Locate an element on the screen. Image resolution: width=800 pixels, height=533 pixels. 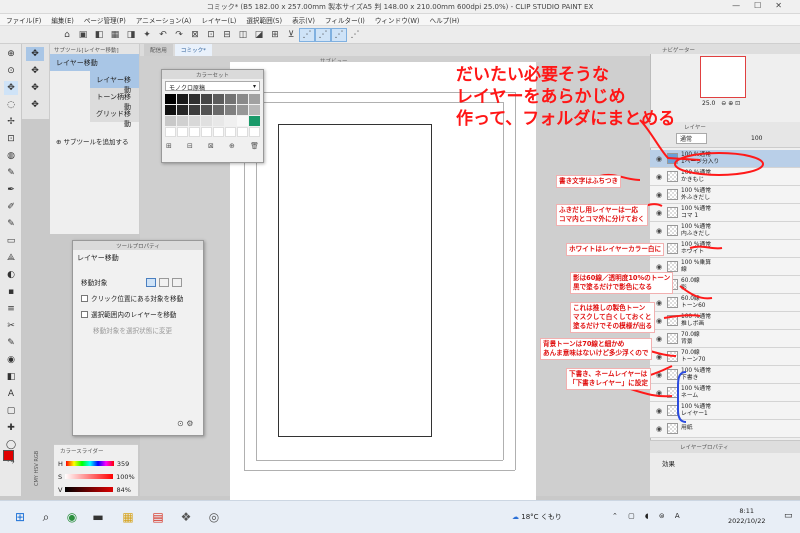
windows-start-icon: ⊞ is located at coordinates (20, 517).